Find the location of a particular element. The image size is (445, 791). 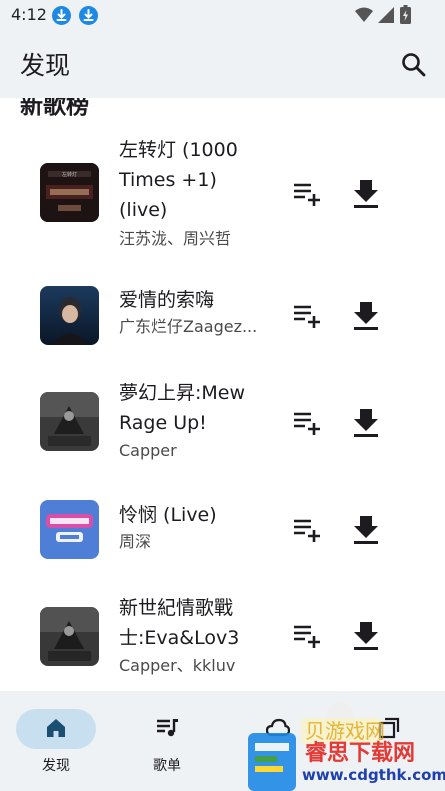

page-title: 发现 is located at coordinates (45, 65).